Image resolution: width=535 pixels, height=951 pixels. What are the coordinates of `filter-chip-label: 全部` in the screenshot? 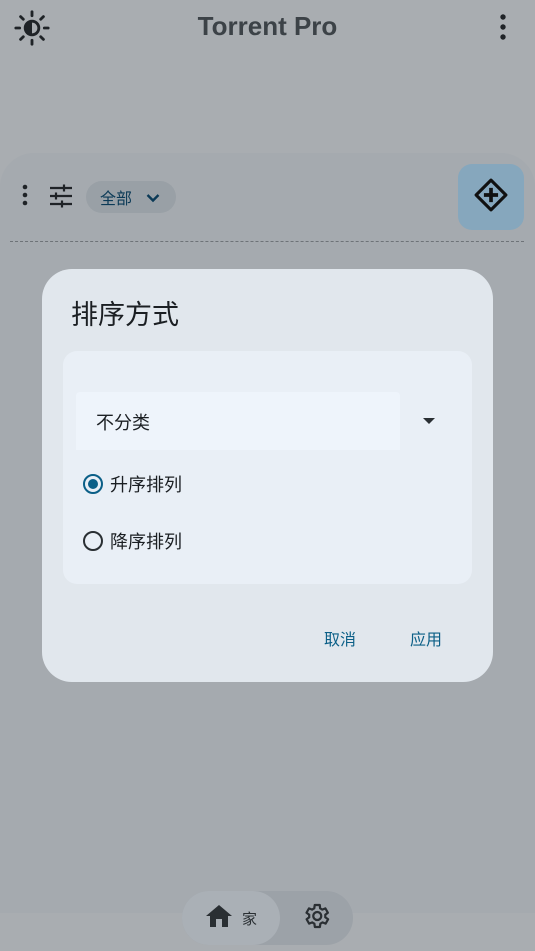 It's located at (116, 198).